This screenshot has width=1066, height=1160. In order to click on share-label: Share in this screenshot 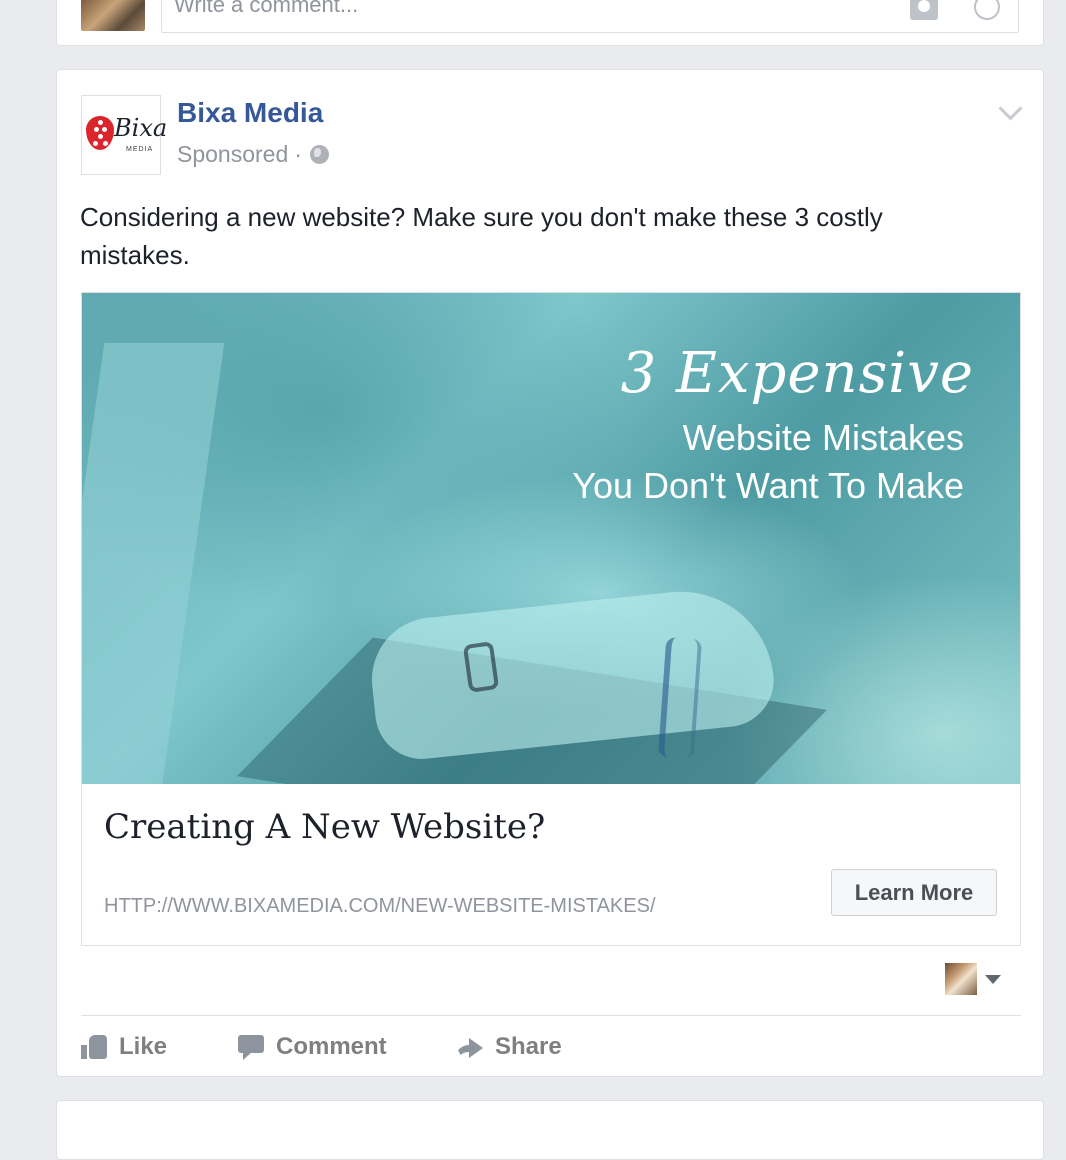, I will do `click(528, 1046)`.